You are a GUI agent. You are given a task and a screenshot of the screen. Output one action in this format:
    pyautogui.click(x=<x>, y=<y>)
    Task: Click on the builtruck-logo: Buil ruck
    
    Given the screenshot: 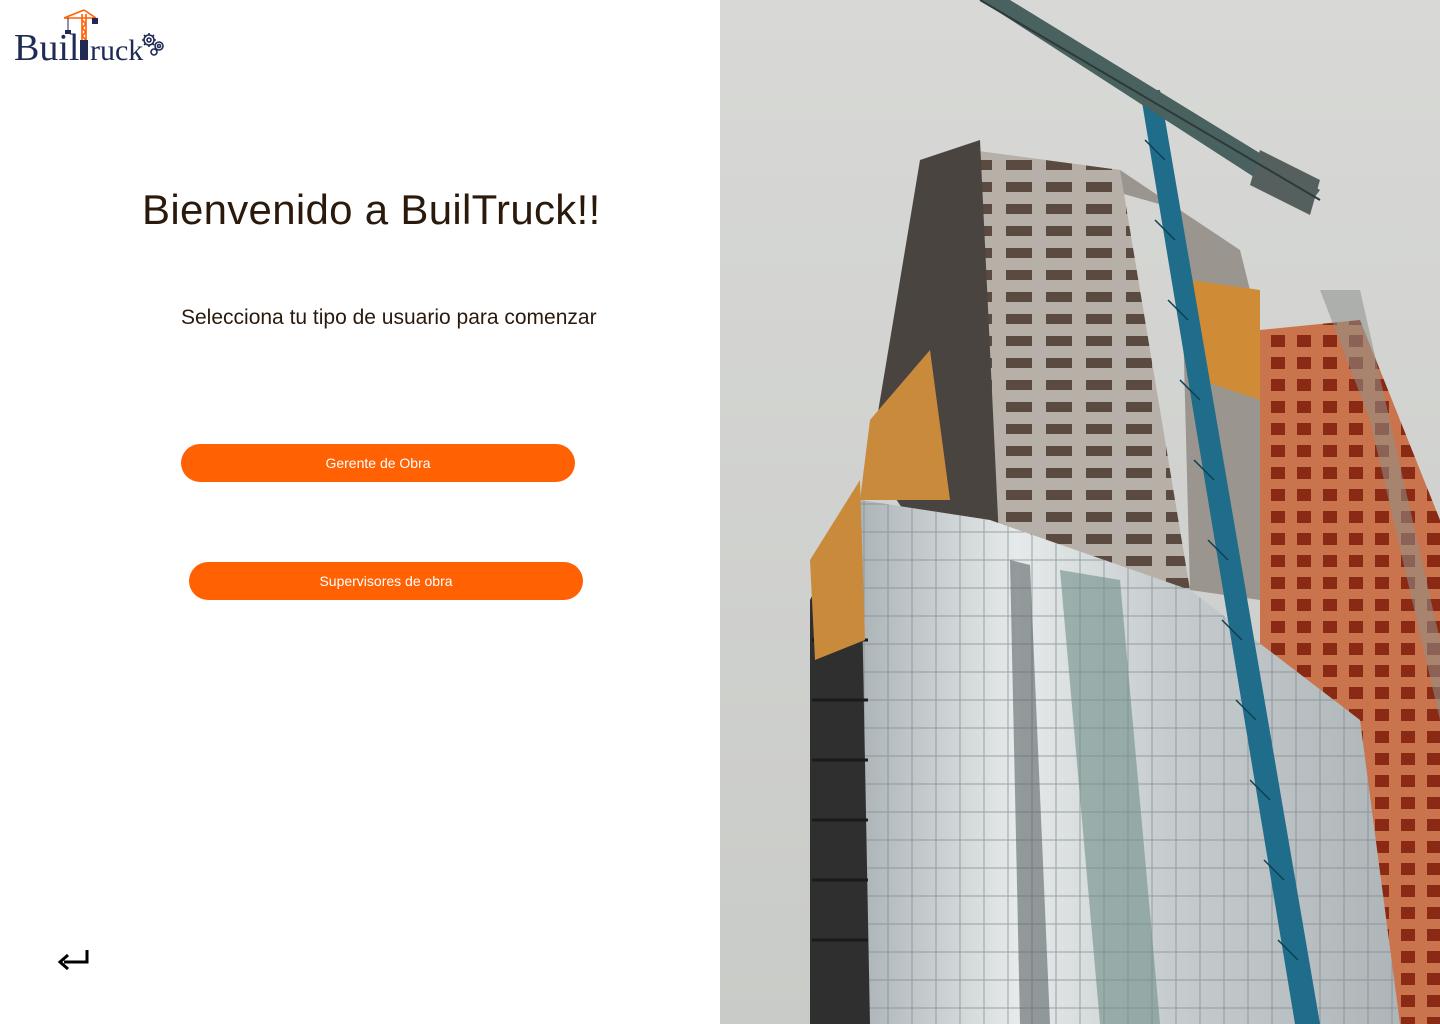 What is the action you would take?
    pyautogui.click(x=90, y=37)
    